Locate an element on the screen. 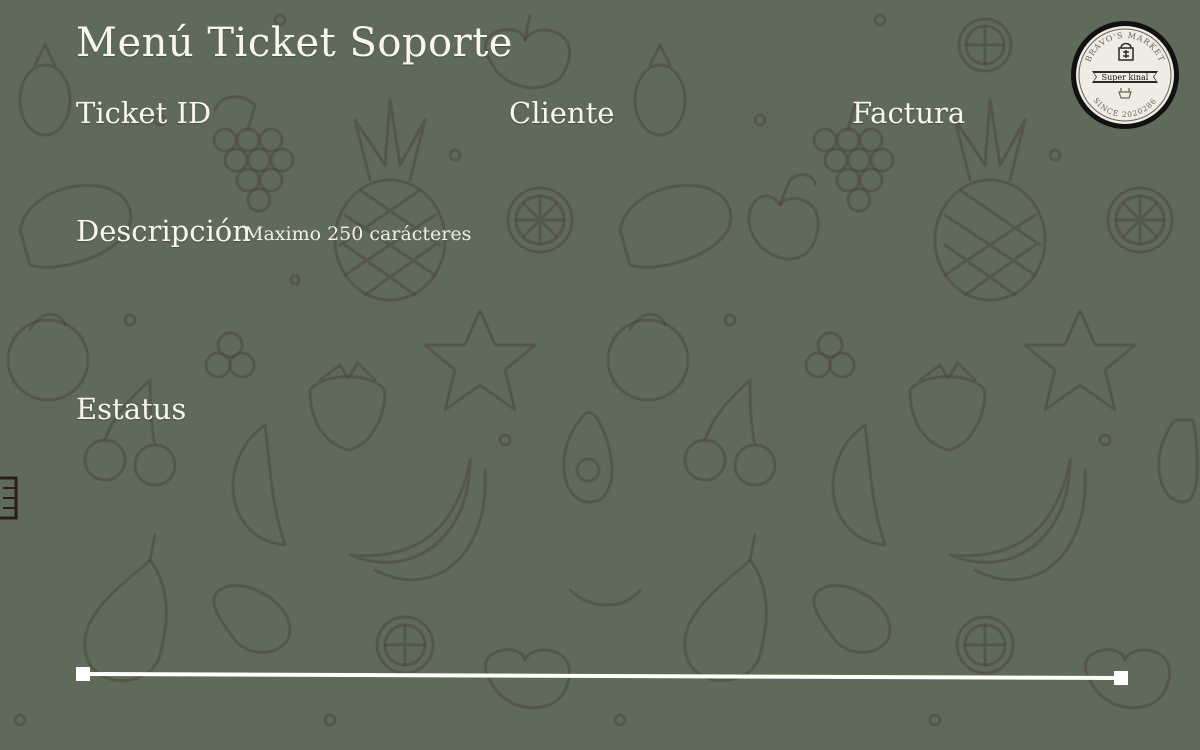 The image size is (1200, 750). lemon-icon is located at coordinates (675, 226).